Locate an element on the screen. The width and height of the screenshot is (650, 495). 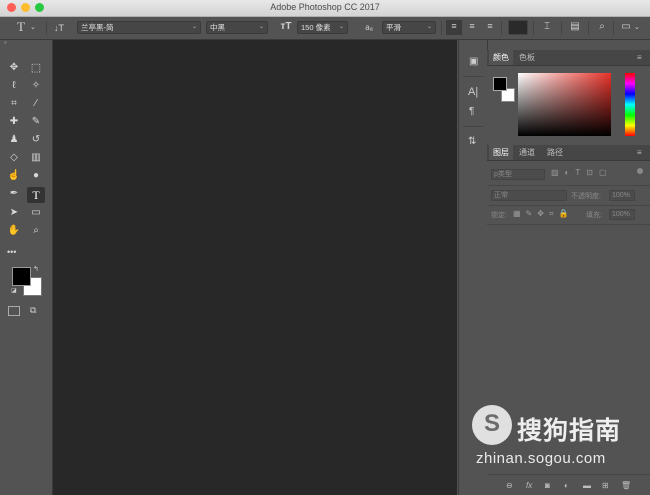
layer-filter-select: ρ类型 is located at coordinates (518, 174).